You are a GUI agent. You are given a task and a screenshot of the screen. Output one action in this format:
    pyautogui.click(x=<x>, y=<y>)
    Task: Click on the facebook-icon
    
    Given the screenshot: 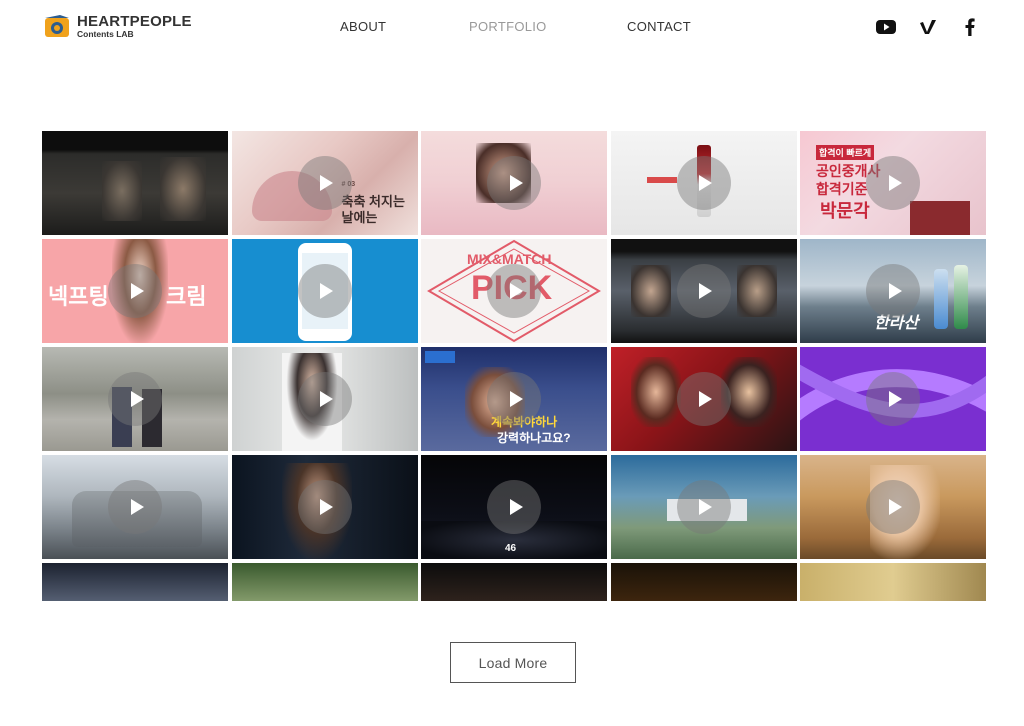 What is the action you would take?
    pyautogui.click(x=970, y=27)
    